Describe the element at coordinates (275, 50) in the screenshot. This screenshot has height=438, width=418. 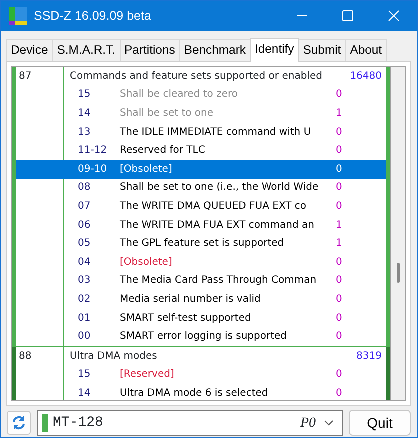
I see `tab: Identify` at that location.